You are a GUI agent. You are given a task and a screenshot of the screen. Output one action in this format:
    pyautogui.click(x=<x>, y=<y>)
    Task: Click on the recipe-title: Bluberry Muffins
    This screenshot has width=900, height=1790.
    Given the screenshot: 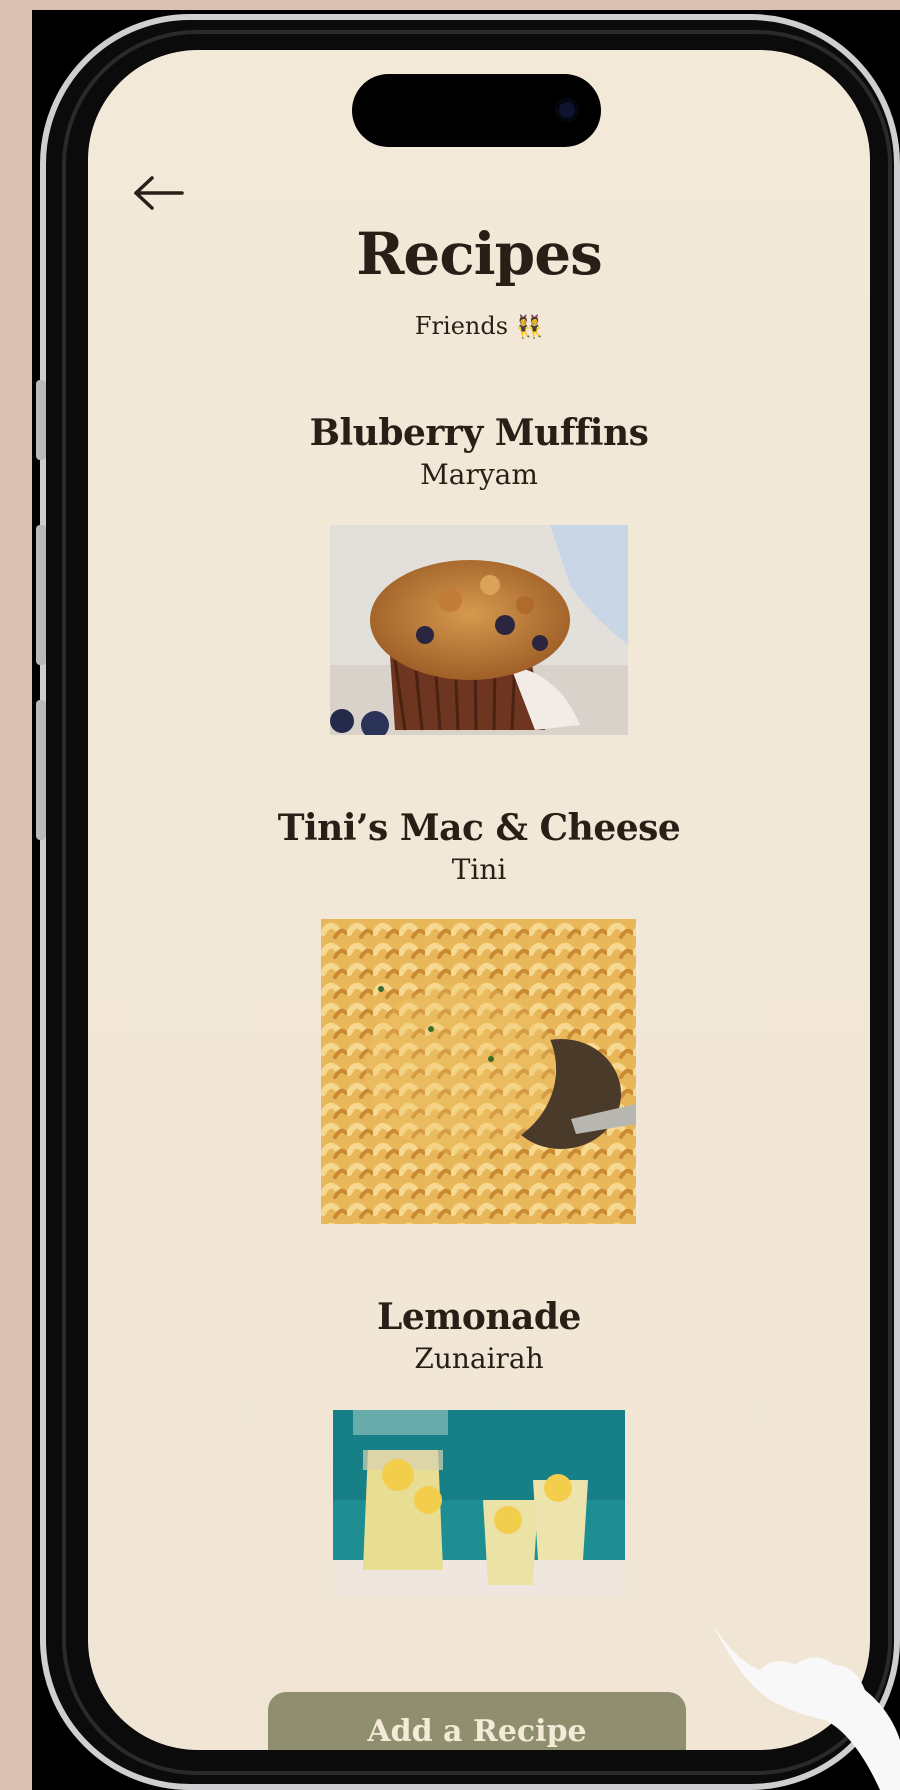 What is the action you would take?
    pyautogui.click(x=479, y=433)
    